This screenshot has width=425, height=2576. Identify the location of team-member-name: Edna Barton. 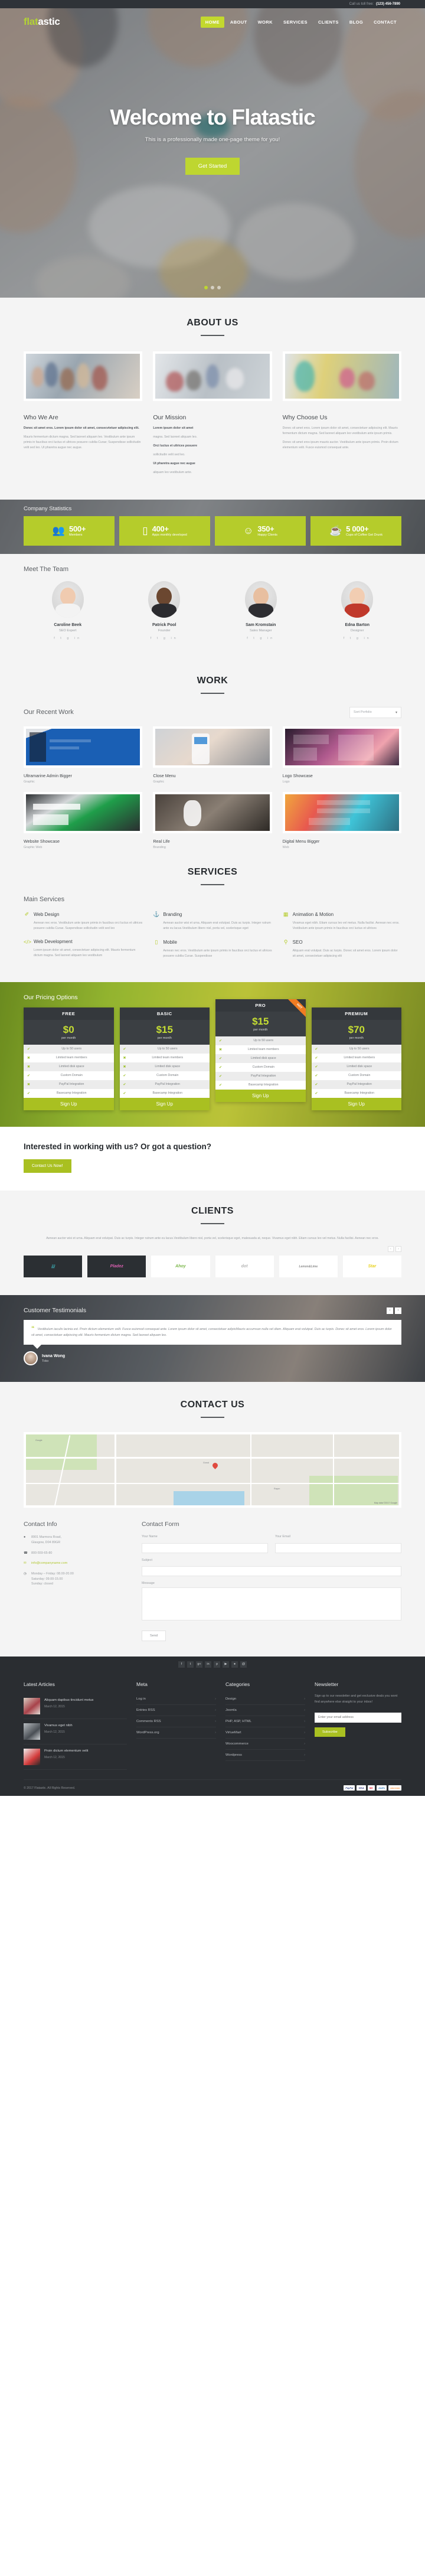
(357, 625).